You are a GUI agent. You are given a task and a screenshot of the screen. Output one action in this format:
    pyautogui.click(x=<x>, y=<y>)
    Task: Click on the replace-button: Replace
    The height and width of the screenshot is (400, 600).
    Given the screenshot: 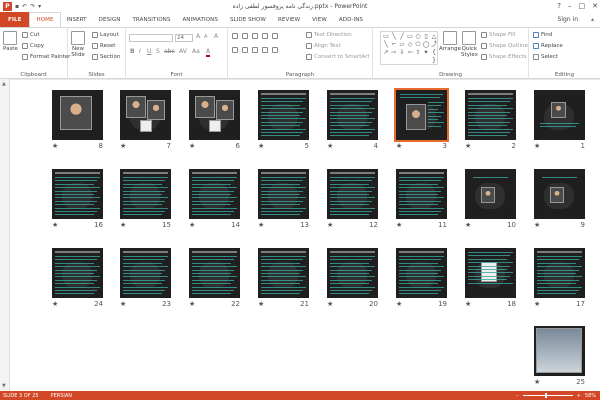 What is the action you would take?
    pyautogui.click(x=548, y=46)
    